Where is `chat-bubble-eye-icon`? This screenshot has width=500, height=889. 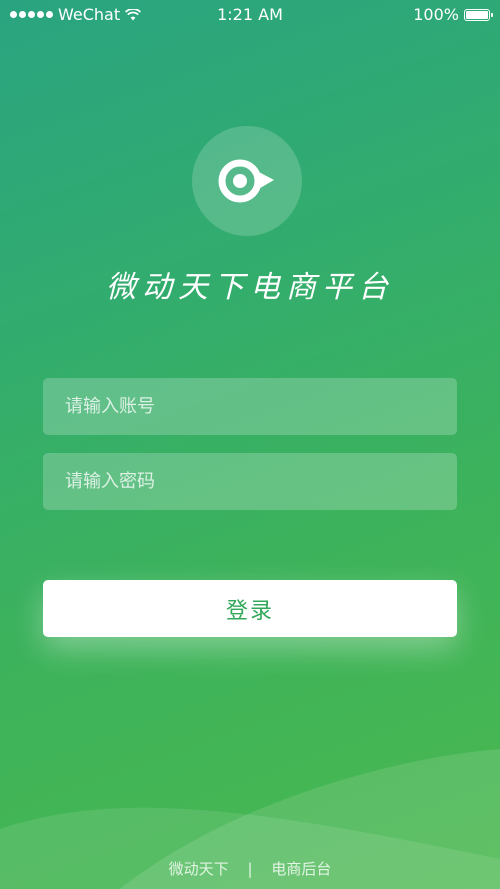
chat-bubble-eye-icon is located at coordinates (246, 181).